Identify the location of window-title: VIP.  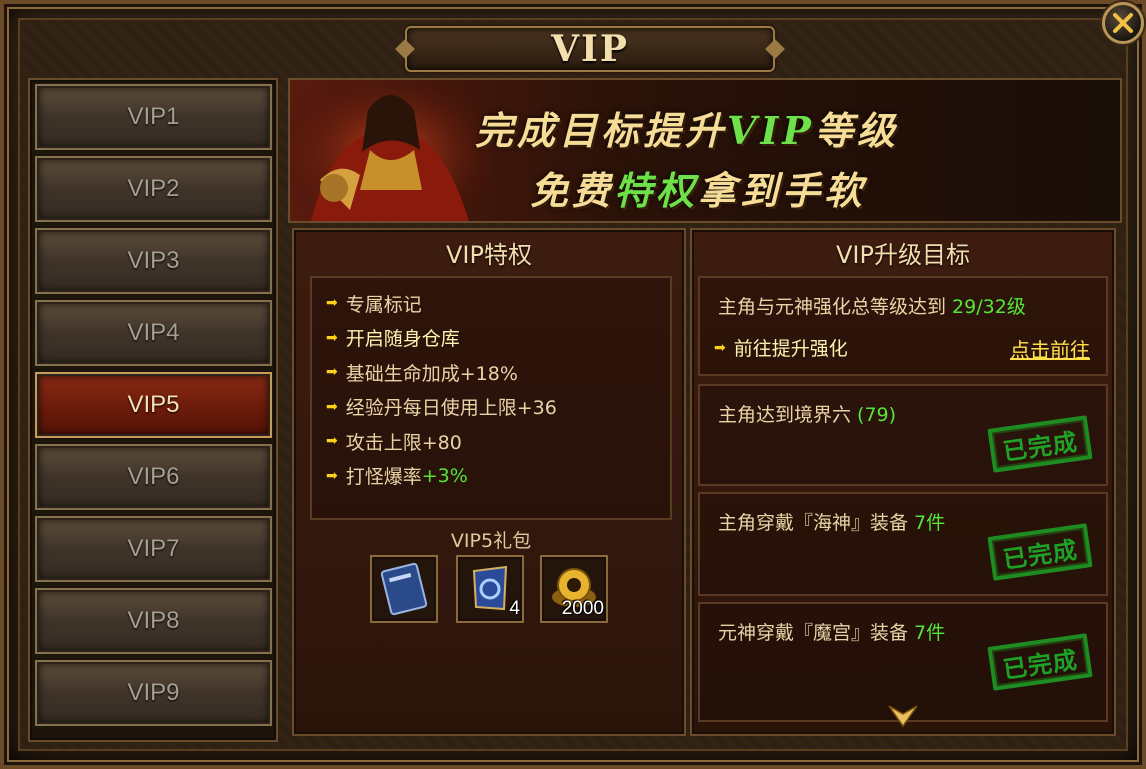
(590, 49).